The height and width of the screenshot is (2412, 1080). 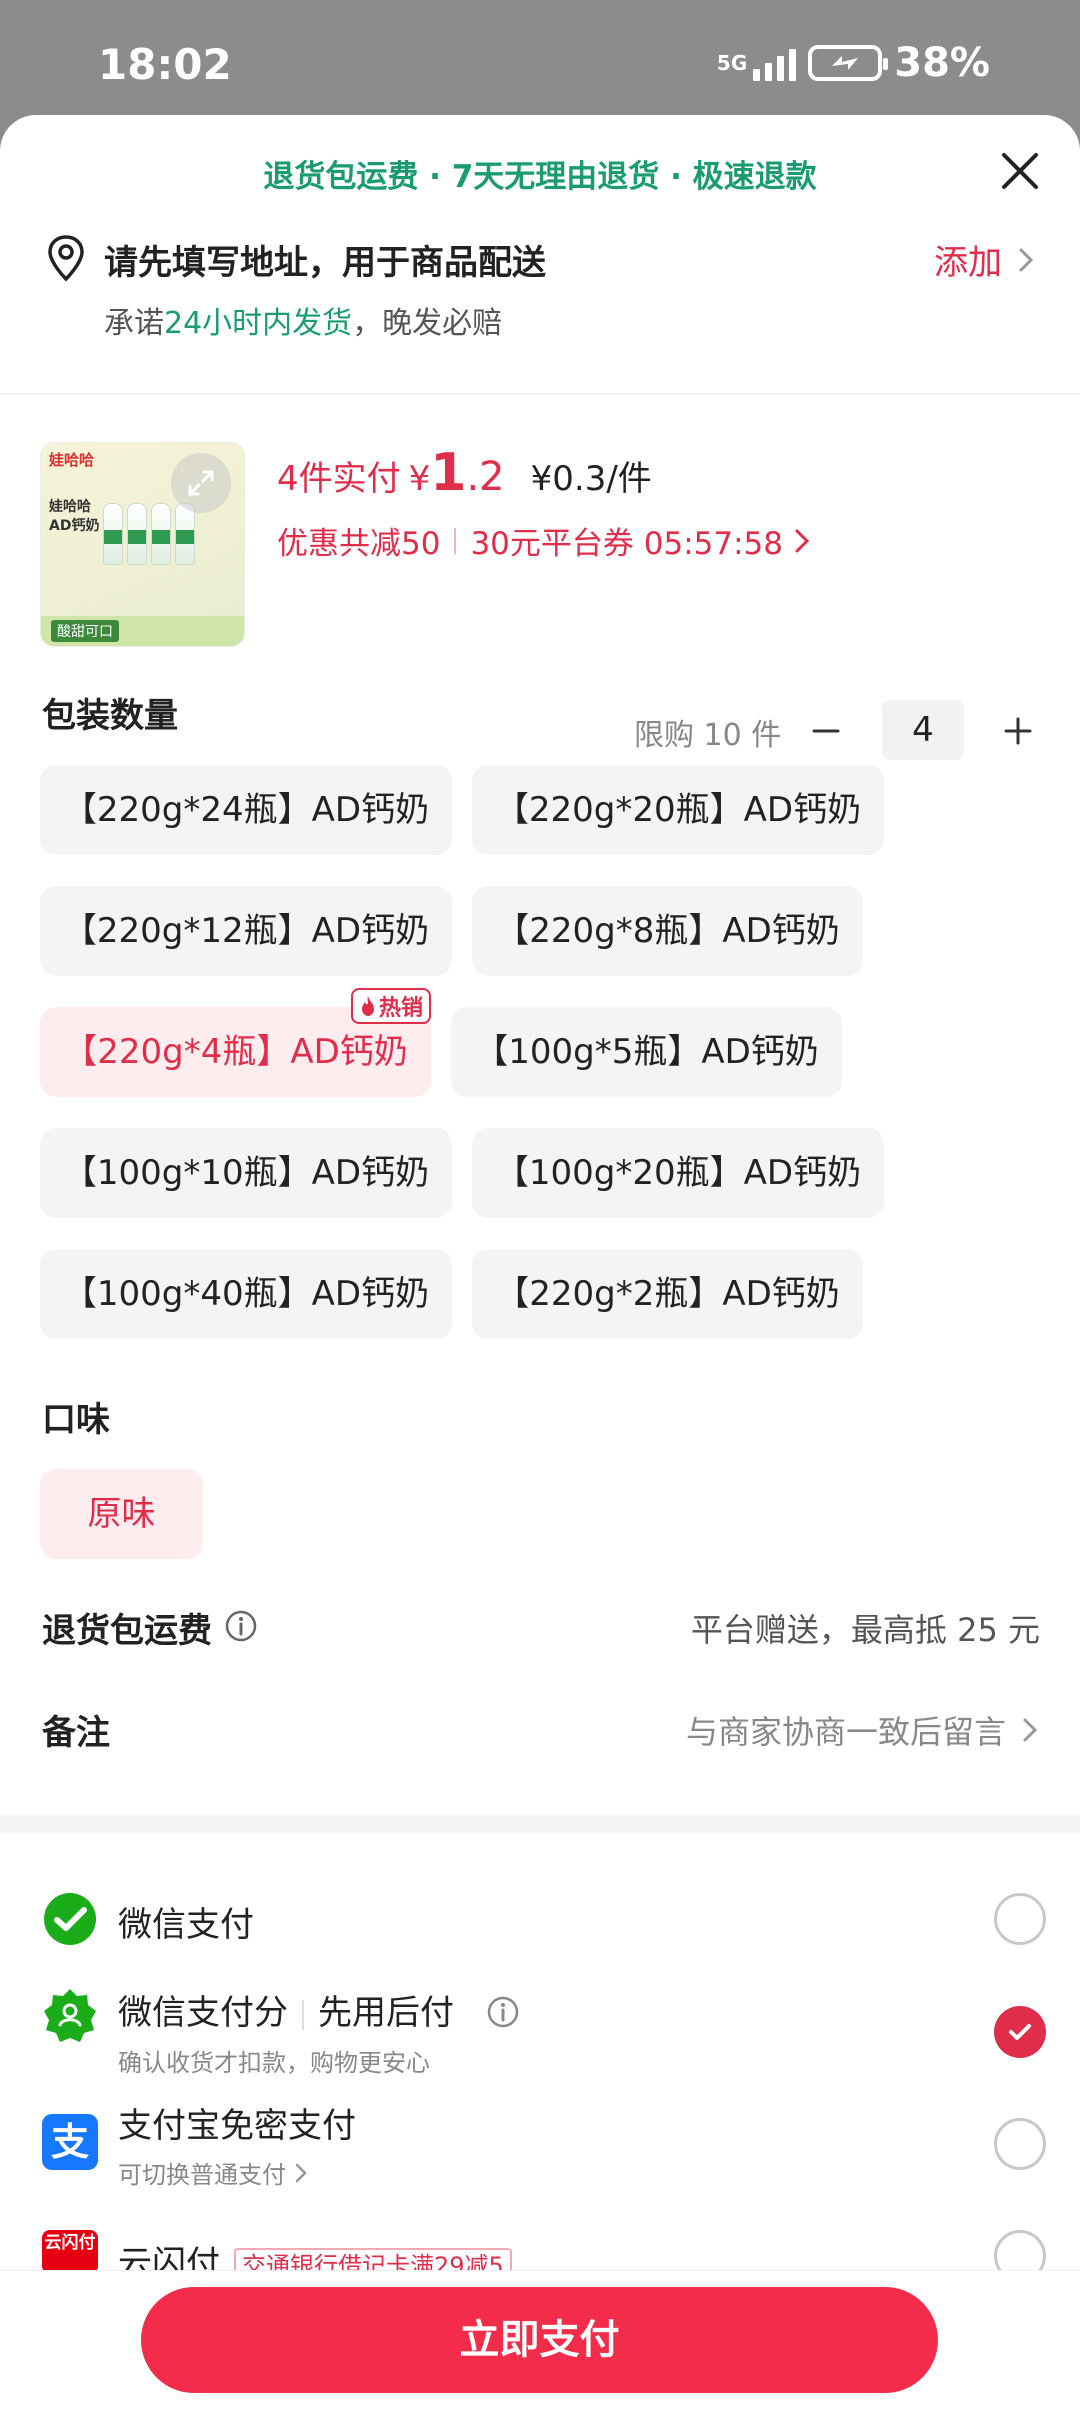 I want to click on wechat-pay-score-radio-checked, so click(x=1020, y=2032).